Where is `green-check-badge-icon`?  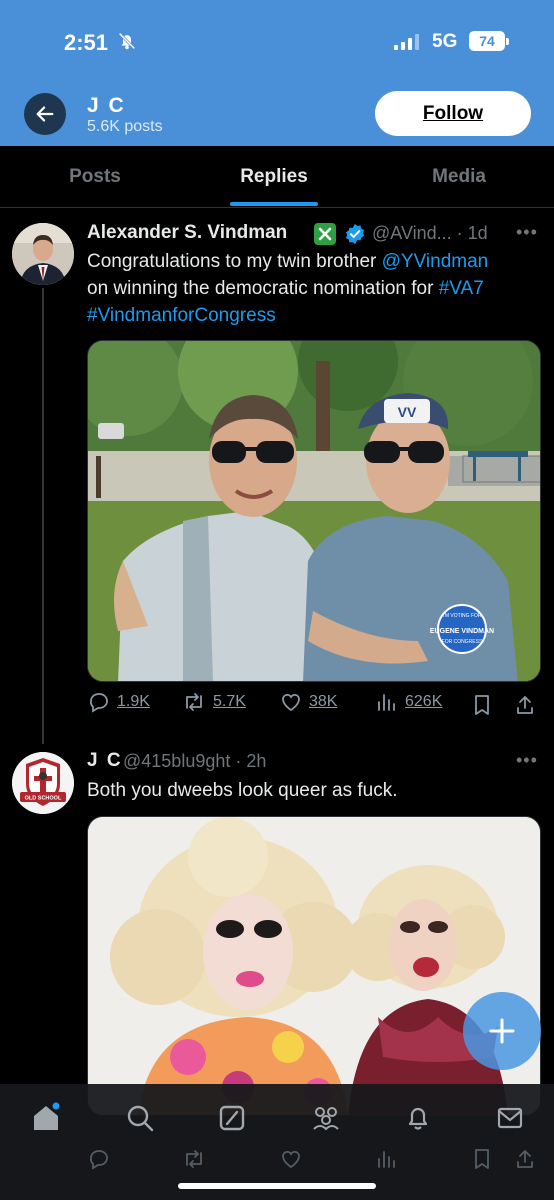
green-check-badge-icon is located at coordinates (325, 234).